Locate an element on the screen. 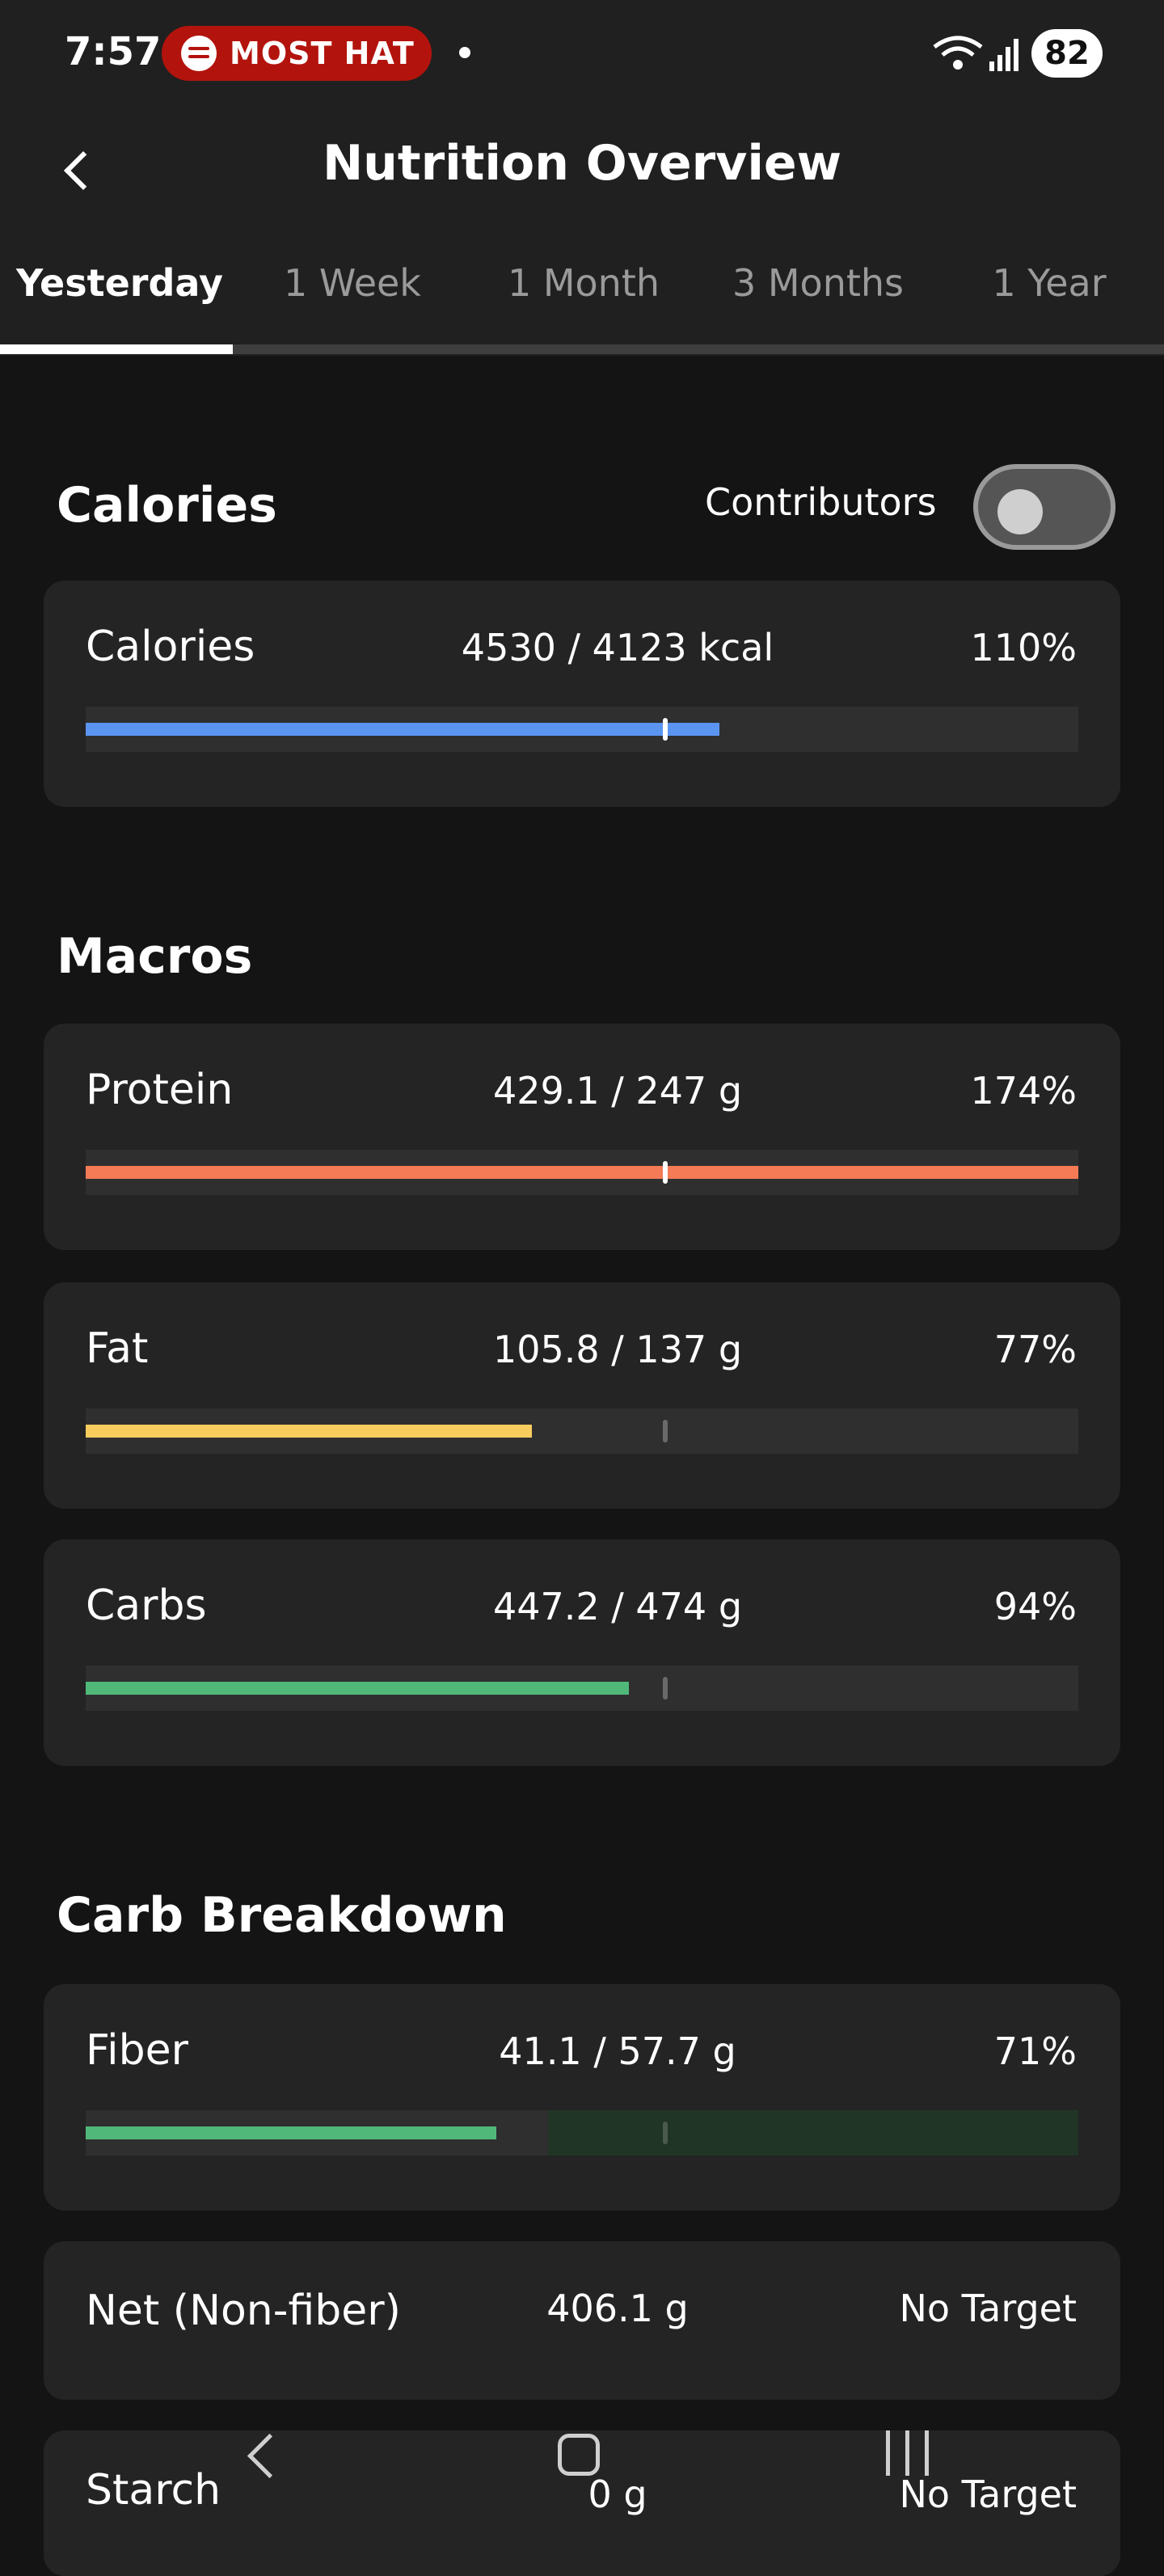 The width and height of the screenshot is (1164, 2576). status-time: 7:57 is located at coordinates (113, 51).